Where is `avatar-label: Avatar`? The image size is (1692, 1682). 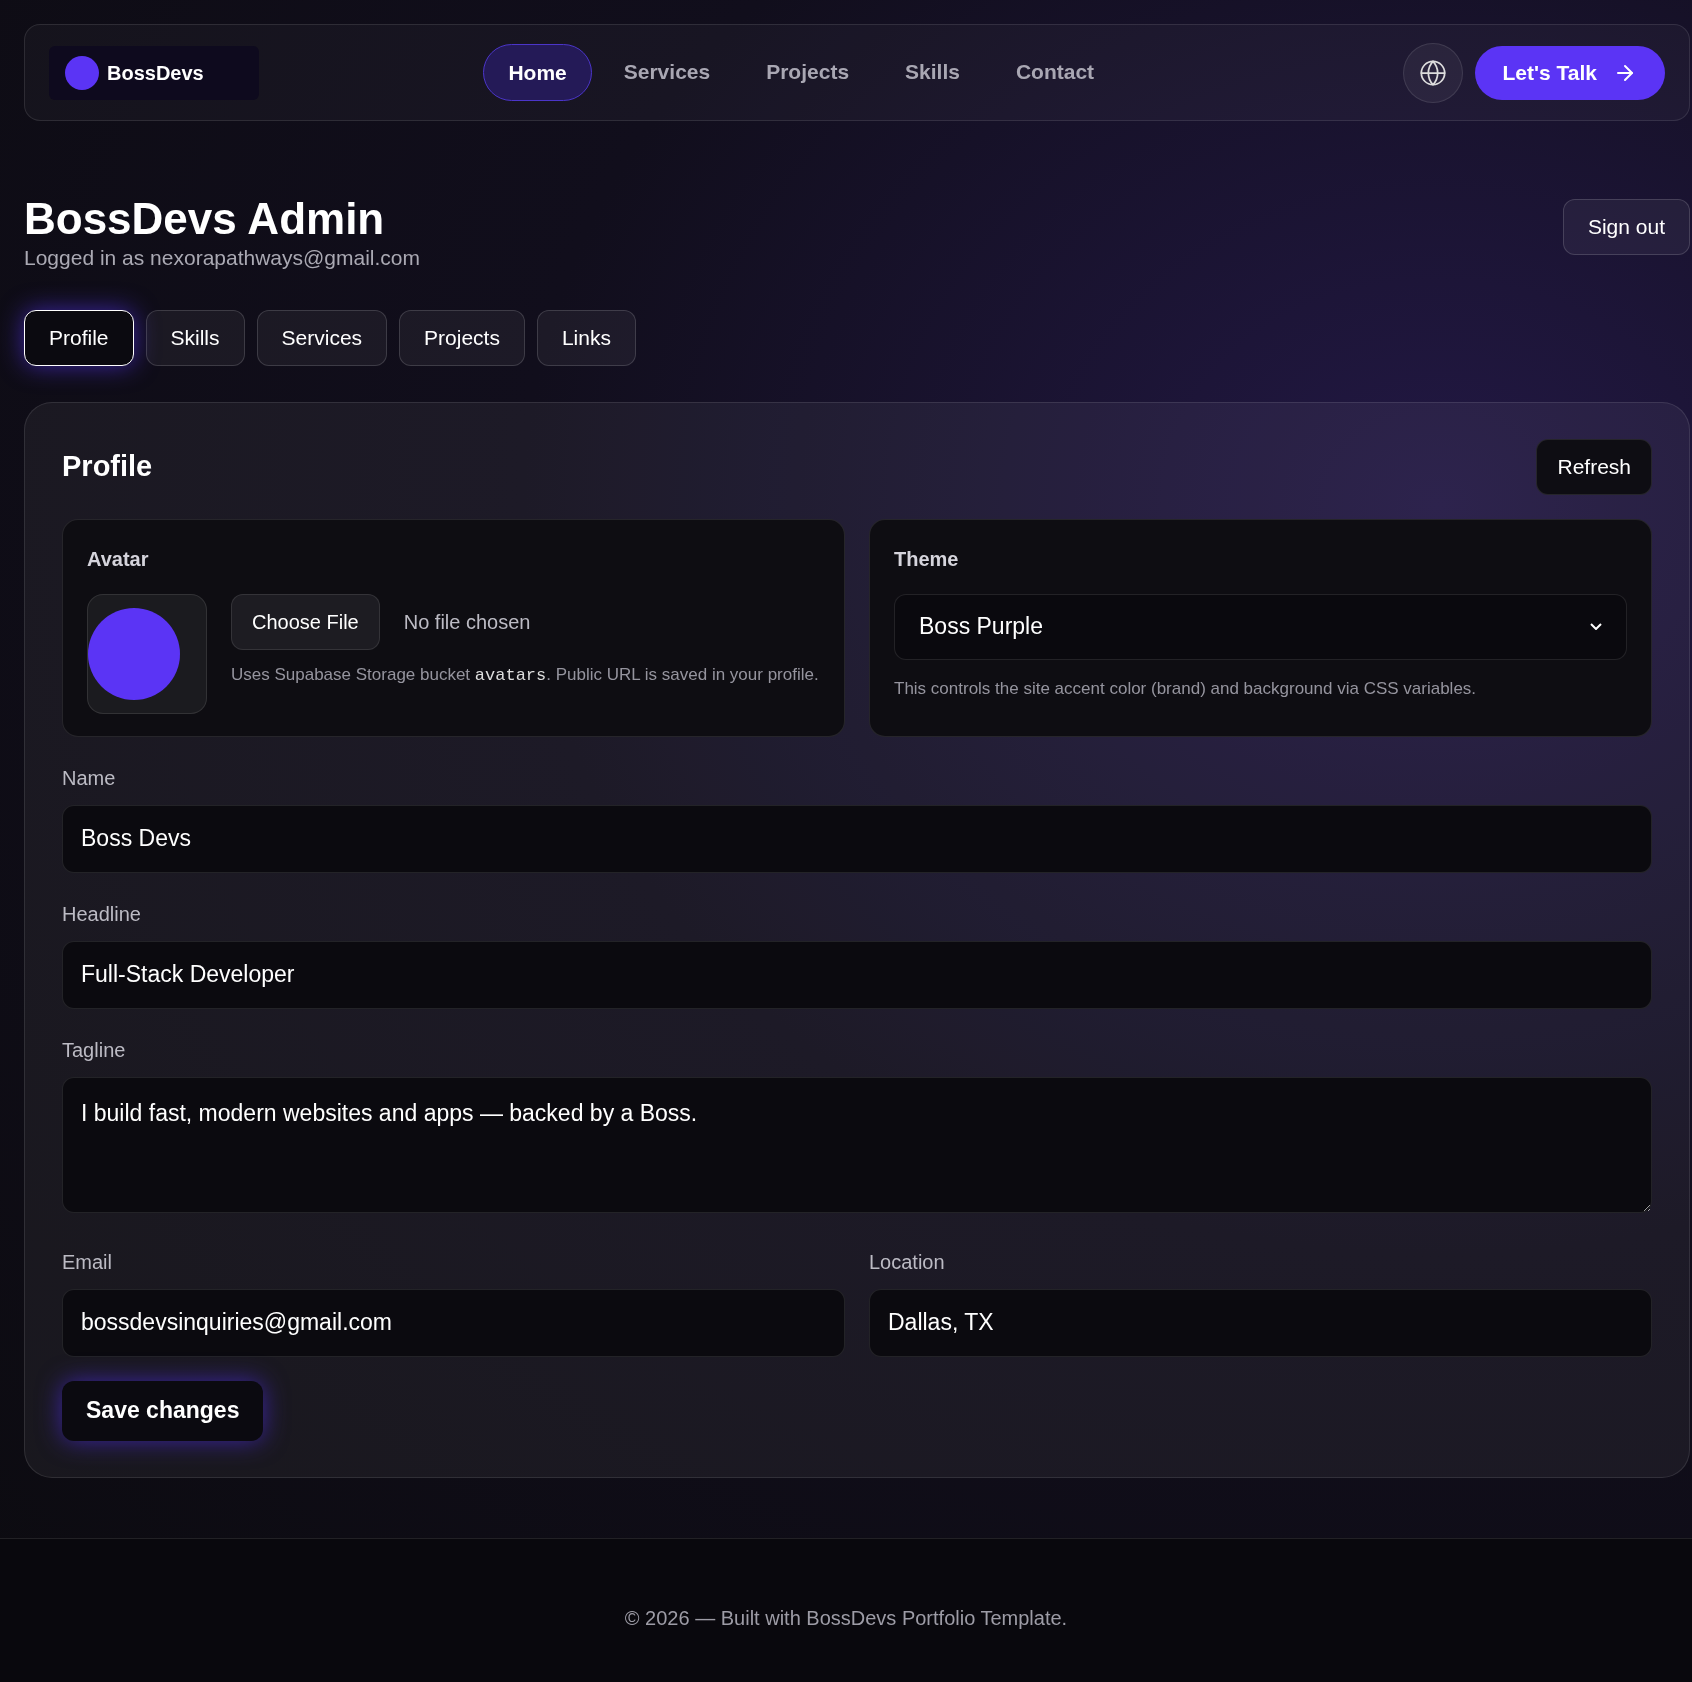
avatar-label: Avatar is located at coordinates (118, 559).